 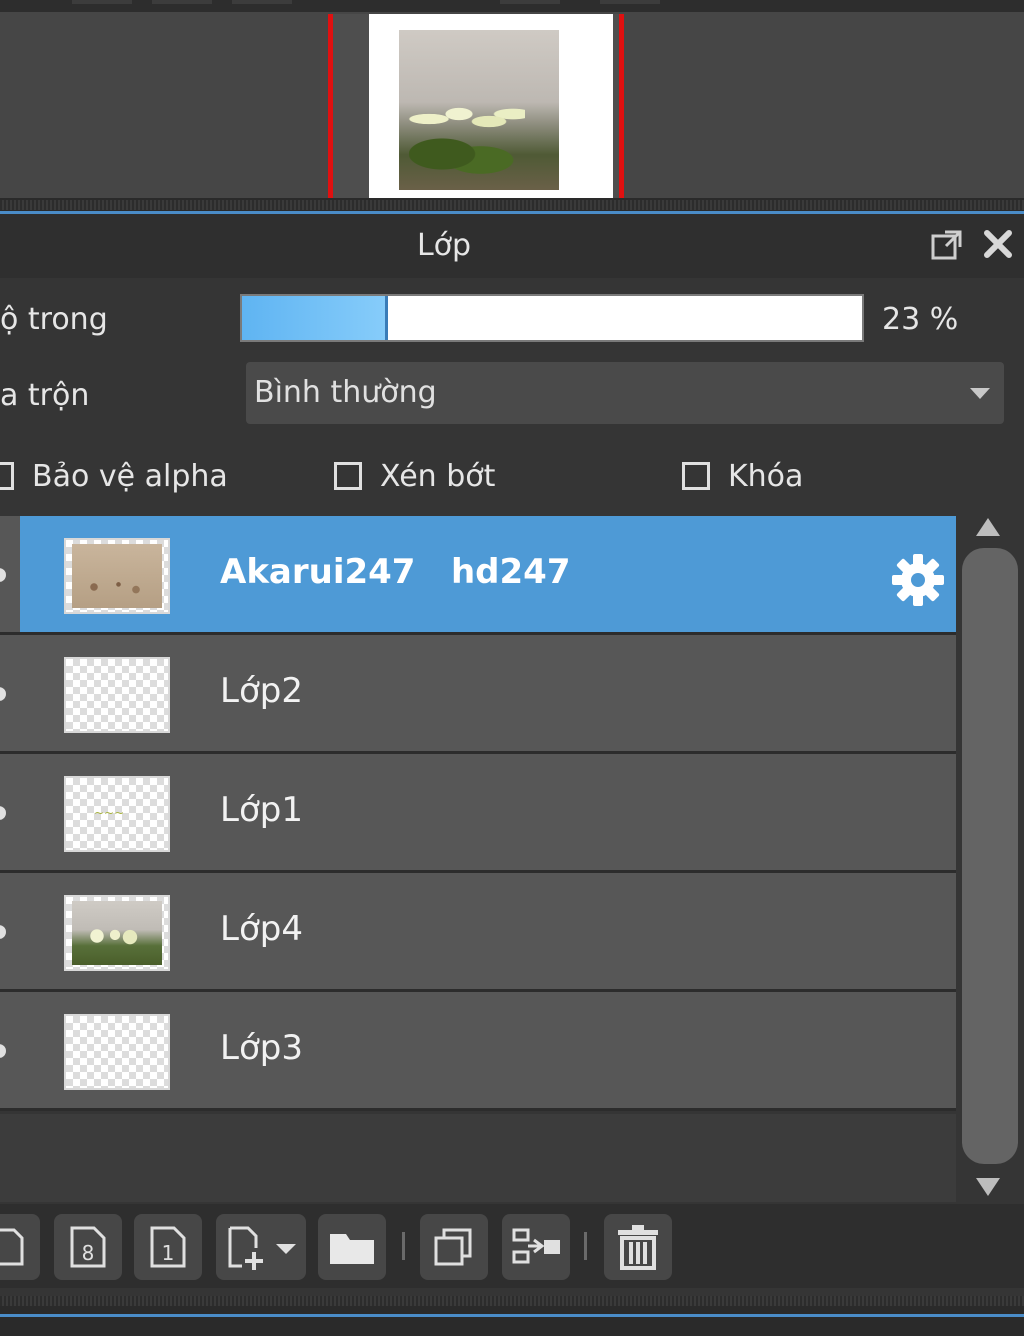 I want to click on new-1bit-layer-icon: 1, so click(x=168, y=1247).